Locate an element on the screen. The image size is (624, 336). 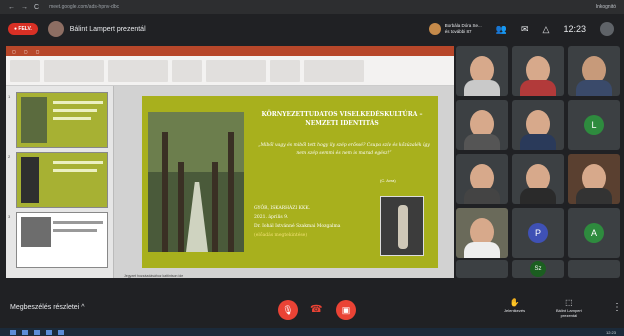
details-line: (előadás megtekintése) is located at coordinates (281, 235).